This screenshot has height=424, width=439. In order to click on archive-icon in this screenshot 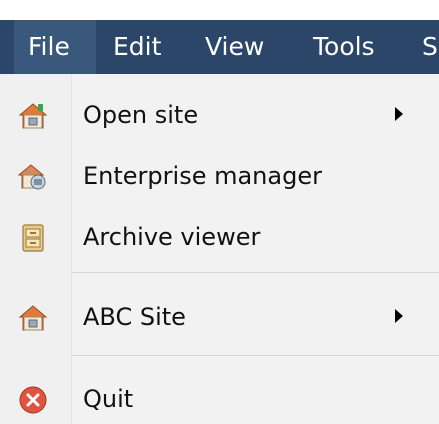, I will do `click(33, 238)`.